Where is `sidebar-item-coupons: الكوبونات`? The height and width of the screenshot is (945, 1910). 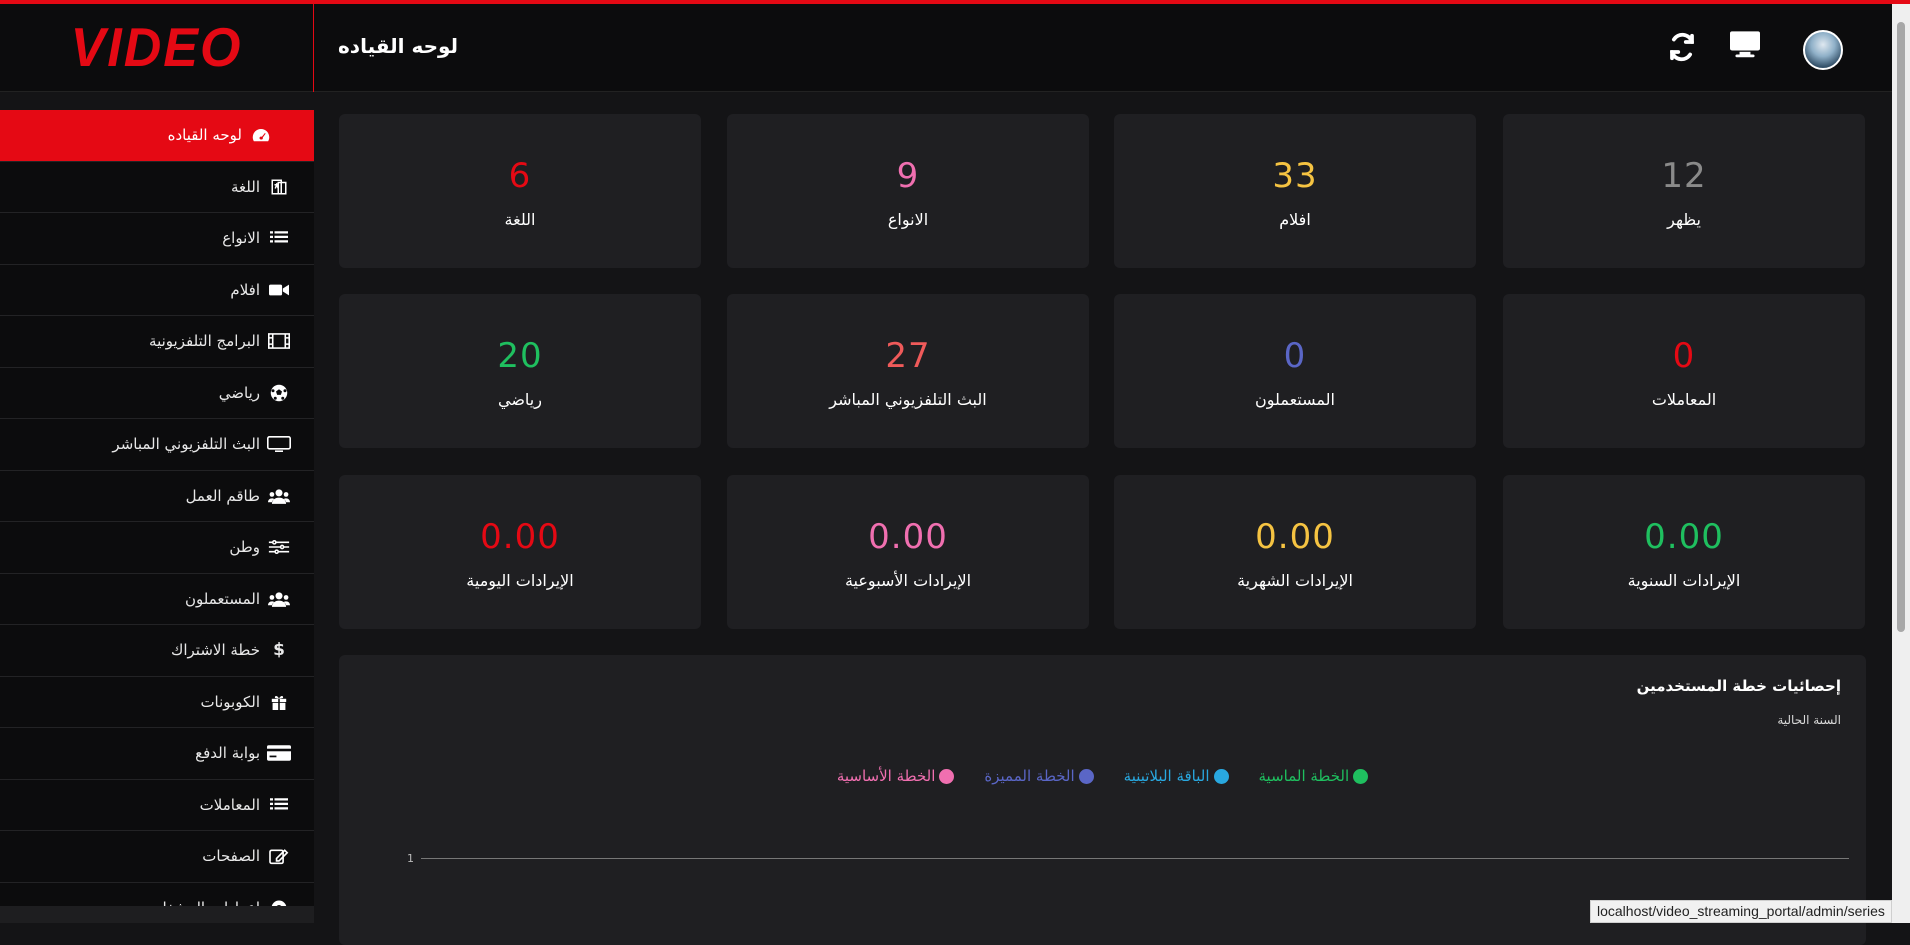 sidebar-item-coupons: الكوبونات is located at coordinates (157, 702).